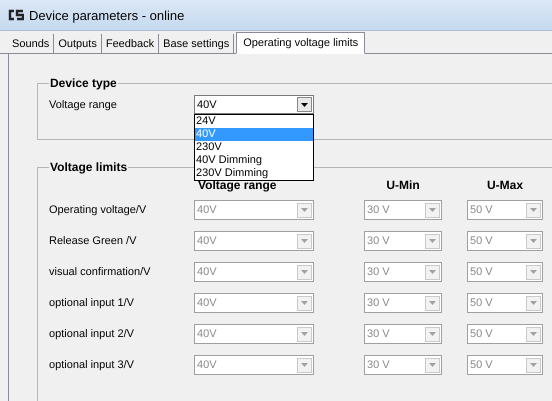 The image size is (552, 401). What do you see at coordinates (106, 15) in the screenshot?
I see `window-title: Device parameters - online` at bounding box center [106, 15].